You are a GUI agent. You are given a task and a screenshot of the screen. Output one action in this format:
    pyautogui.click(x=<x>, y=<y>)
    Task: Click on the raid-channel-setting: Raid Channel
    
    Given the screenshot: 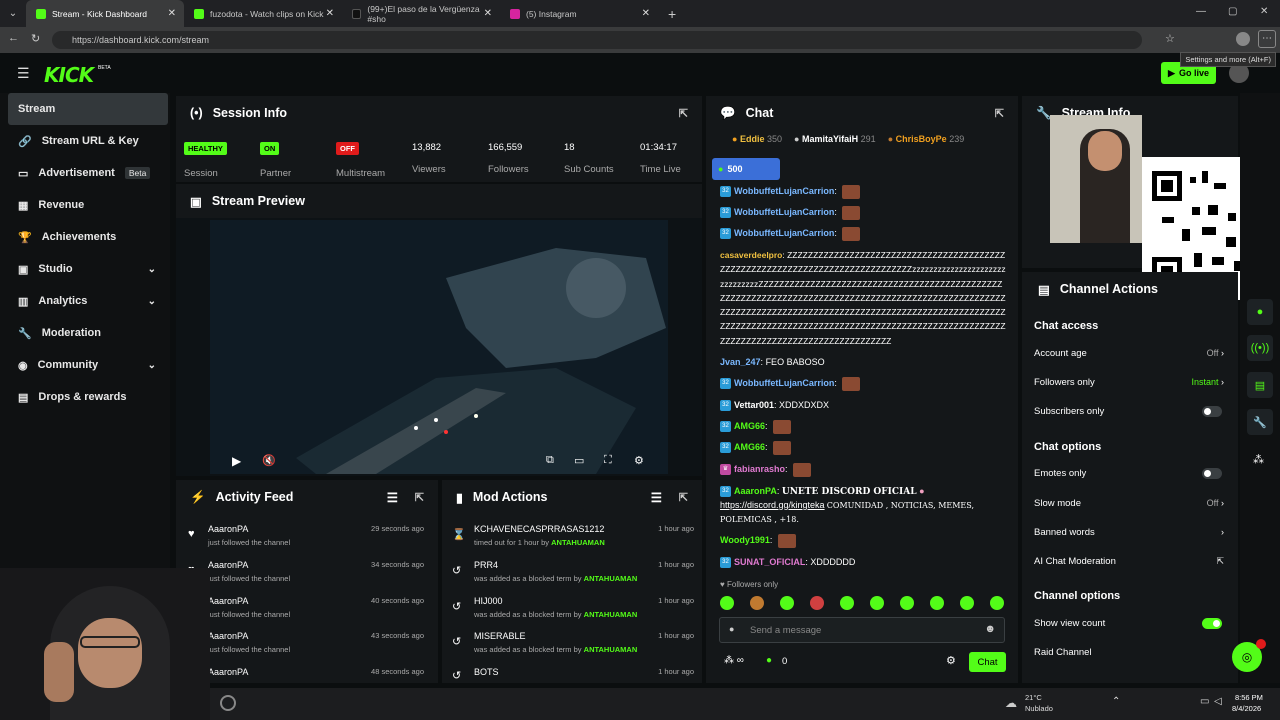 What is the action you would take?
    pyautogui.click(x=1129, y=652)
    